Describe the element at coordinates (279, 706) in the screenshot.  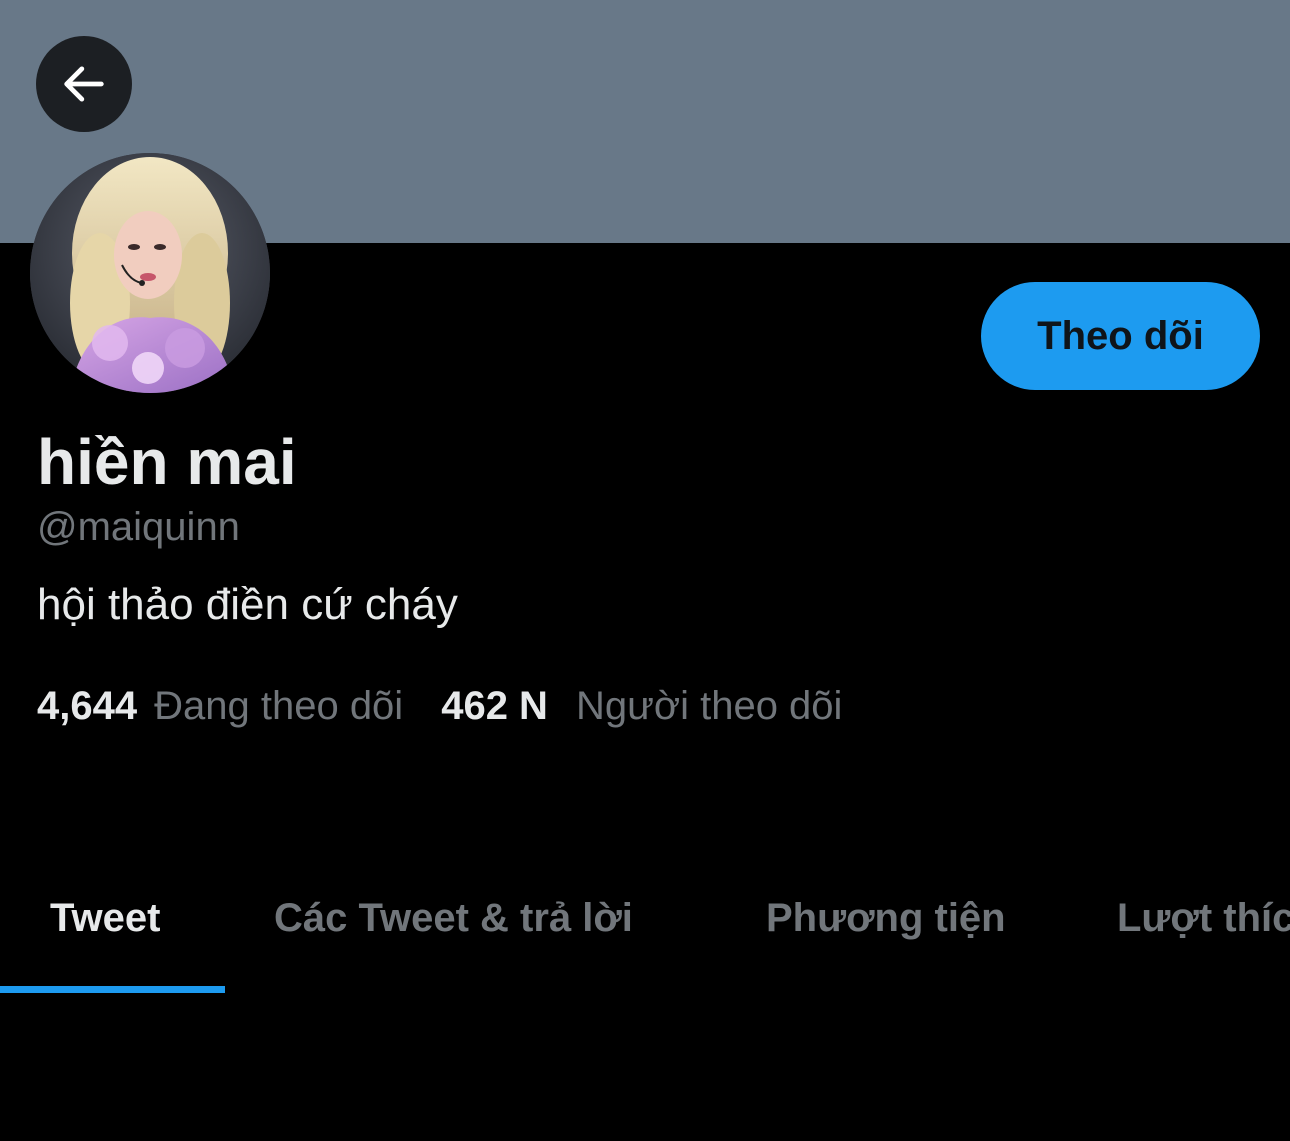
I see `following-label: Đang theo dõi` at that location.